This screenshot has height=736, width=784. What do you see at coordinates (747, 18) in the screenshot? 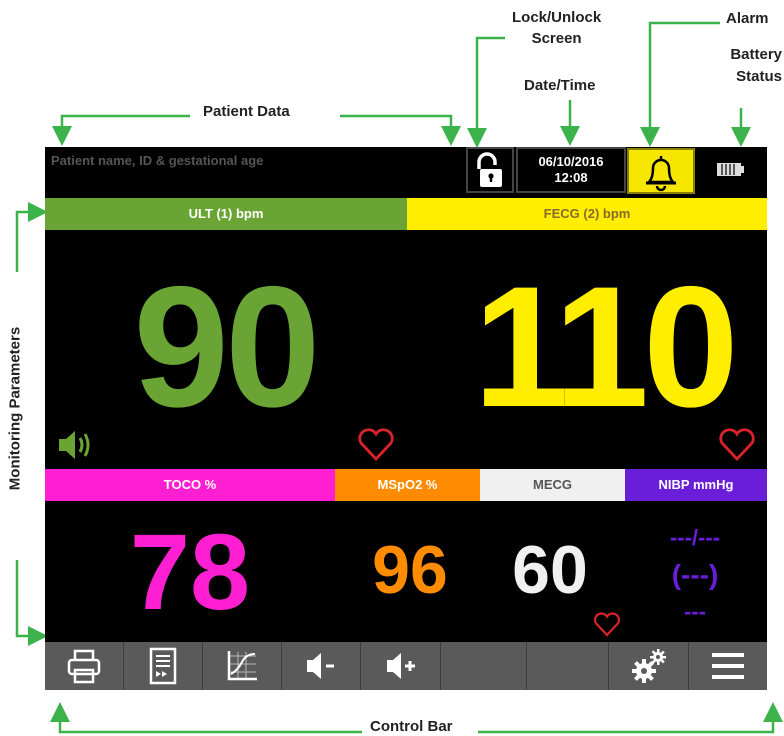
I see `callout-alarm: Alarm` at bounding box center [747, 18].